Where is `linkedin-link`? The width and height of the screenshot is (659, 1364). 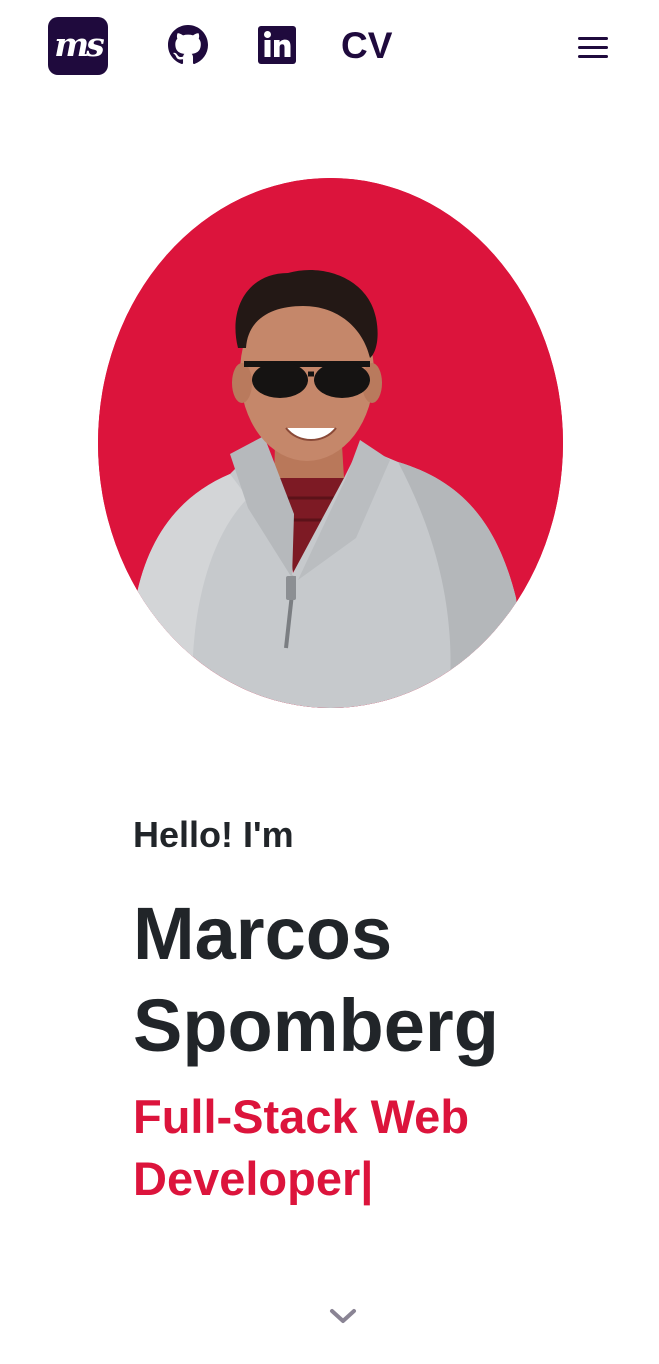 linkedin-link is located at coordinates (277, 45).